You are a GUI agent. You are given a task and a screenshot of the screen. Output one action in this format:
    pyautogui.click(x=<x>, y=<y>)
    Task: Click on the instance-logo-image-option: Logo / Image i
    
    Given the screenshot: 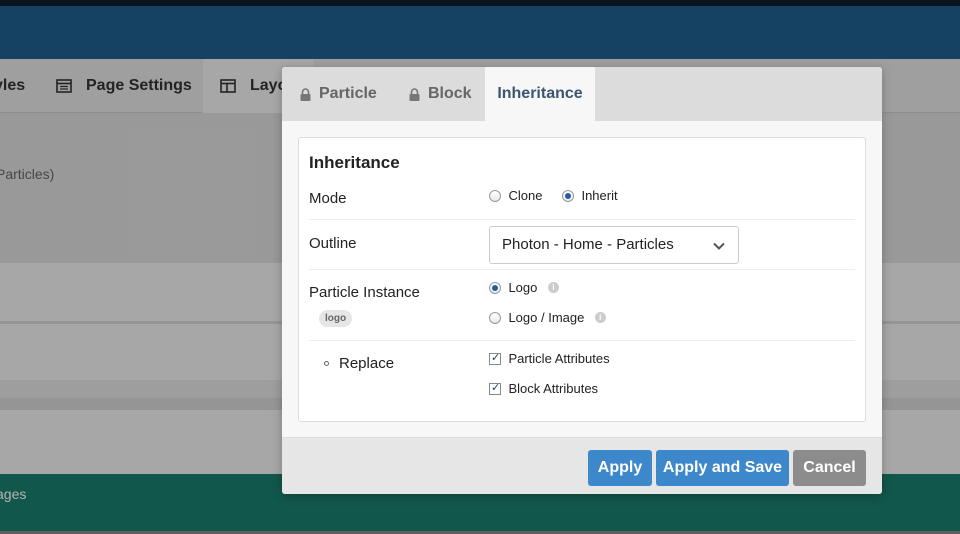 What is the action you would take?
    pyautogui.click(x=547, y=318)
    